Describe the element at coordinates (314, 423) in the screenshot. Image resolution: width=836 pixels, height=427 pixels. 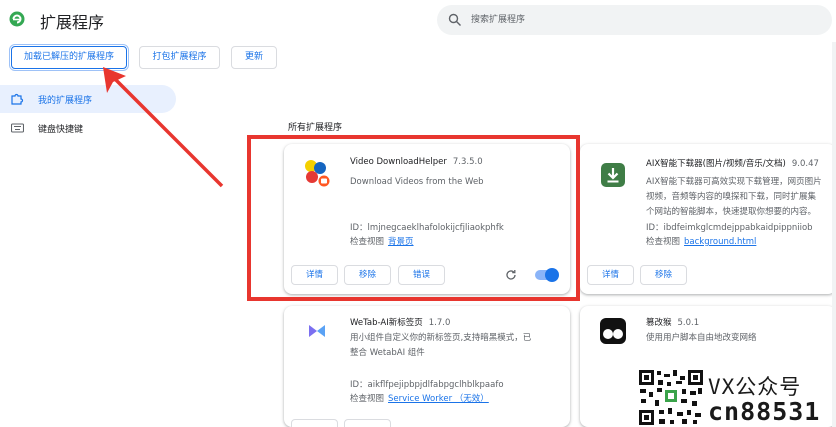
I see `details-button` at that location.